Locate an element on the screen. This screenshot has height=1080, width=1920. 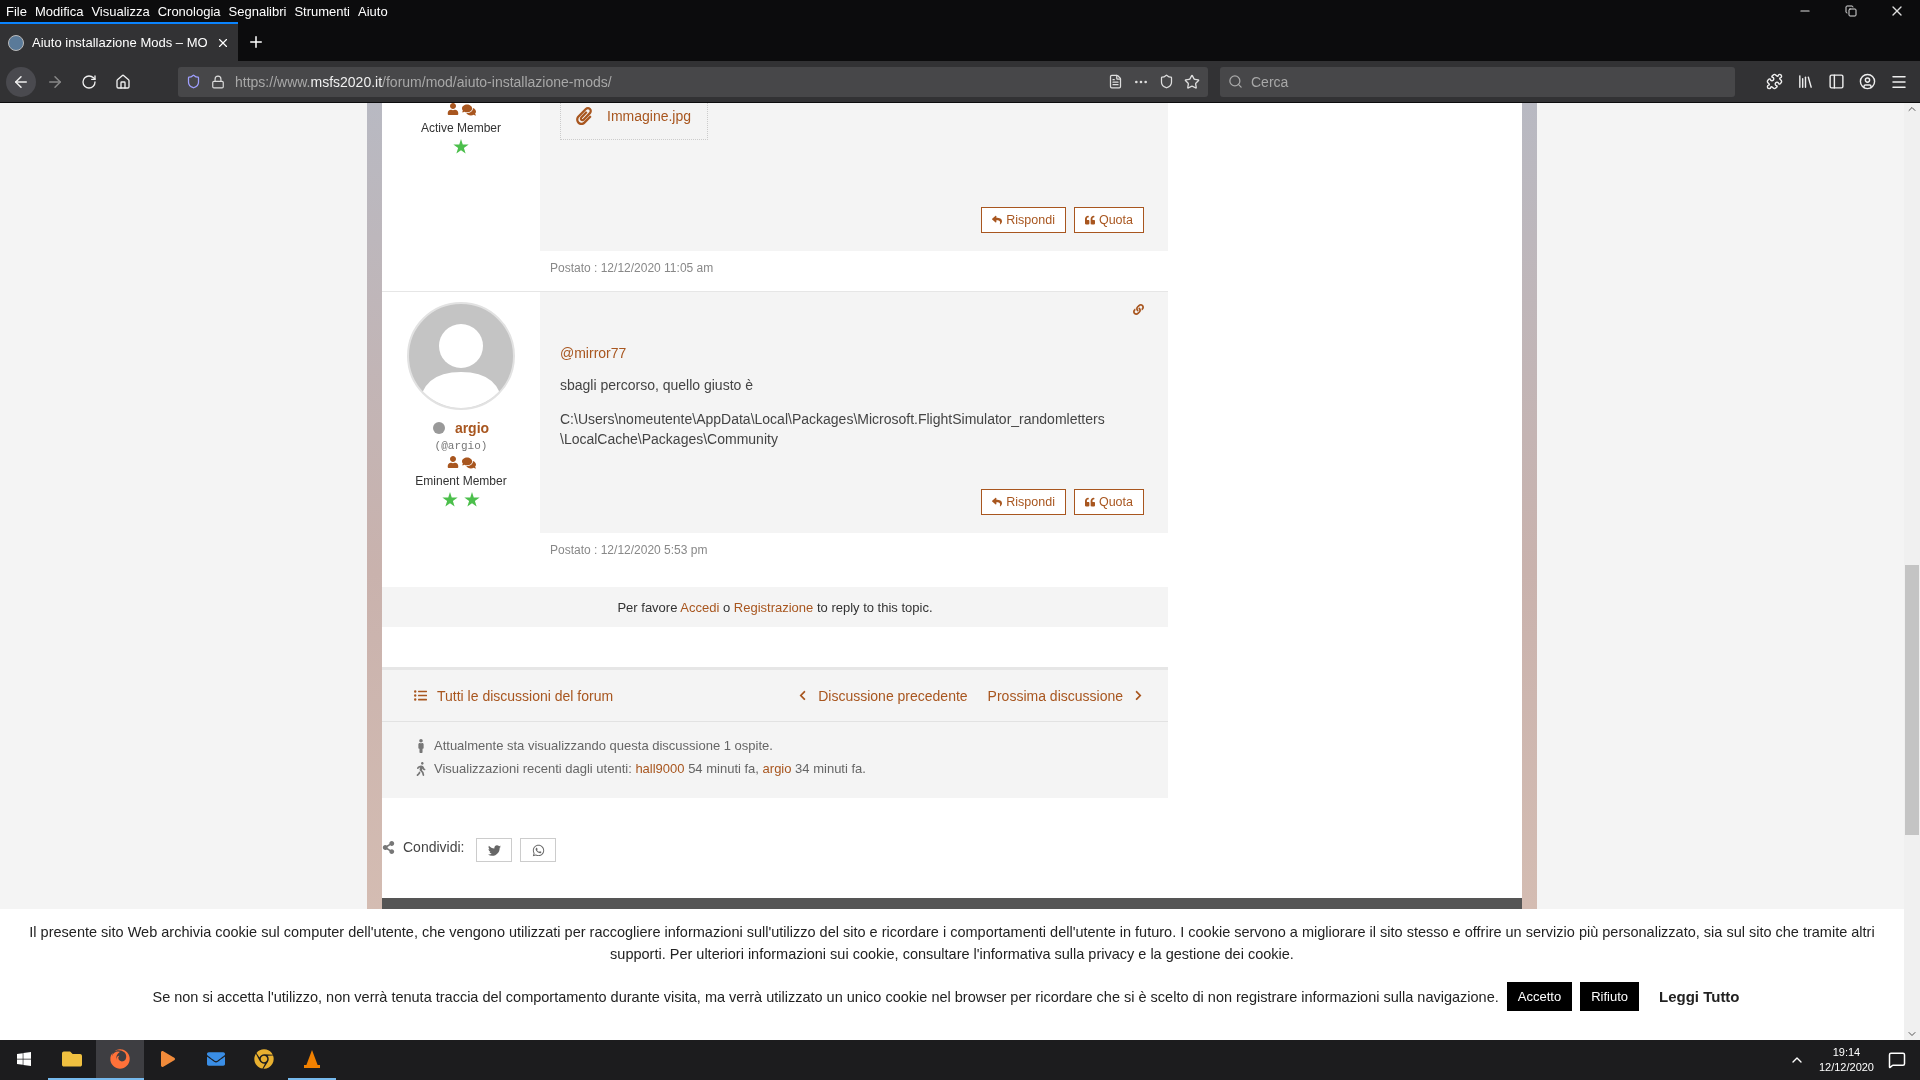
username: argio is located at coordinates (472, 428).